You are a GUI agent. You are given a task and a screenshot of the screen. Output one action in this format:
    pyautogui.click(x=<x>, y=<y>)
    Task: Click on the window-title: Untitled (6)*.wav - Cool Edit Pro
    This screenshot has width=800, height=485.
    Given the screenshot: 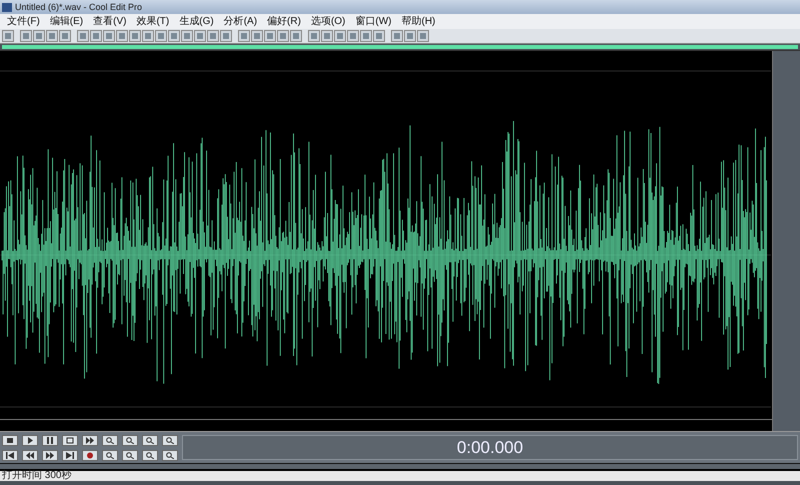 What is the action you would take?
    pyautogui.click(x=78, y=7)
    